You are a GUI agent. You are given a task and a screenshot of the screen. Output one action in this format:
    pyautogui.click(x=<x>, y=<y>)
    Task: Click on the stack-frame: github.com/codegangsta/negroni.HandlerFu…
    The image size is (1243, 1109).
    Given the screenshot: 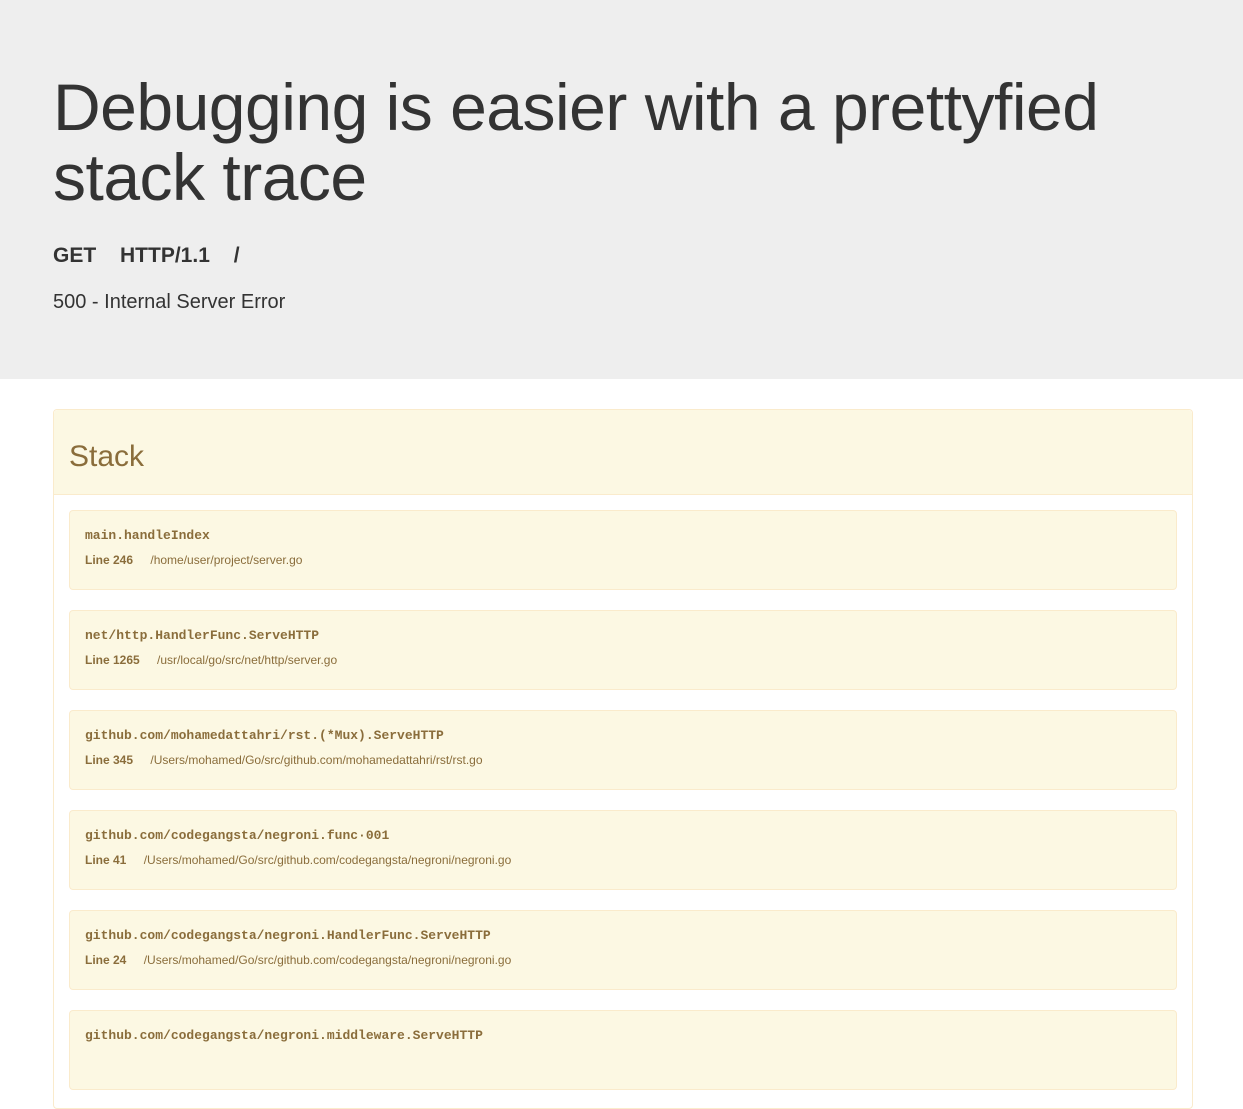 What is the action you would take?
    pyautogui.click(x=623, y=950)
    